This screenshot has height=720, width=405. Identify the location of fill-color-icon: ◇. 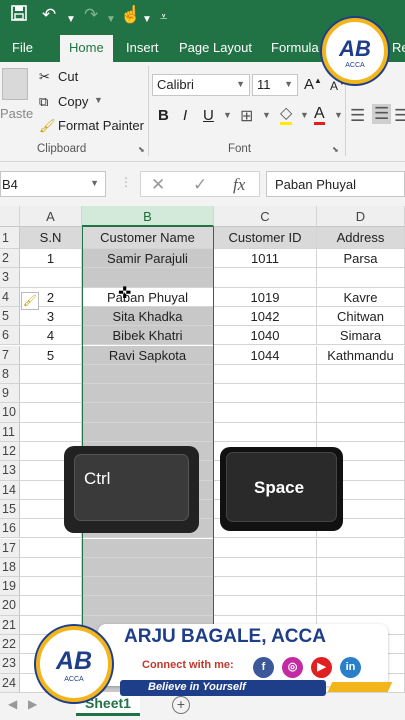
(286, 115).